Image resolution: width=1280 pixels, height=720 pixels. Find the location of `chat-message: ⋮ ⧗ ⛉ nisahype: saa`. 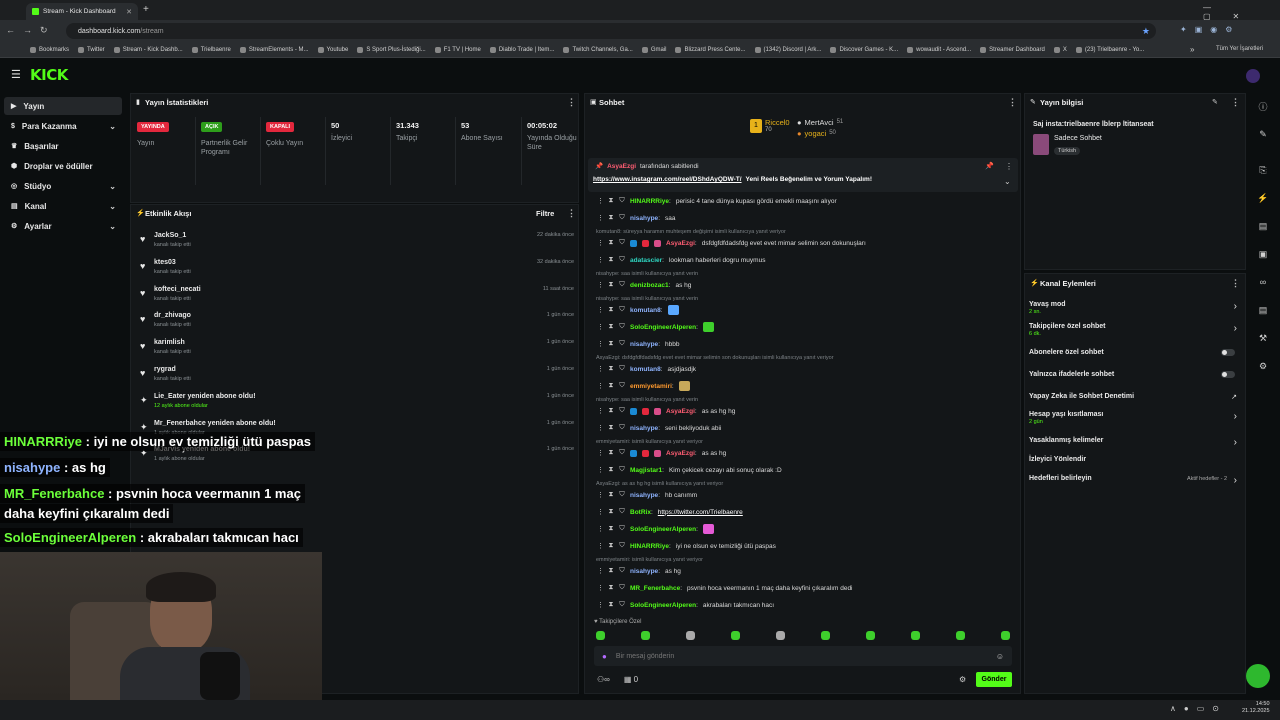

chat-message: ⋮ ⧗ ⛉ nisahype: saa is located at coordinates (802, 218).